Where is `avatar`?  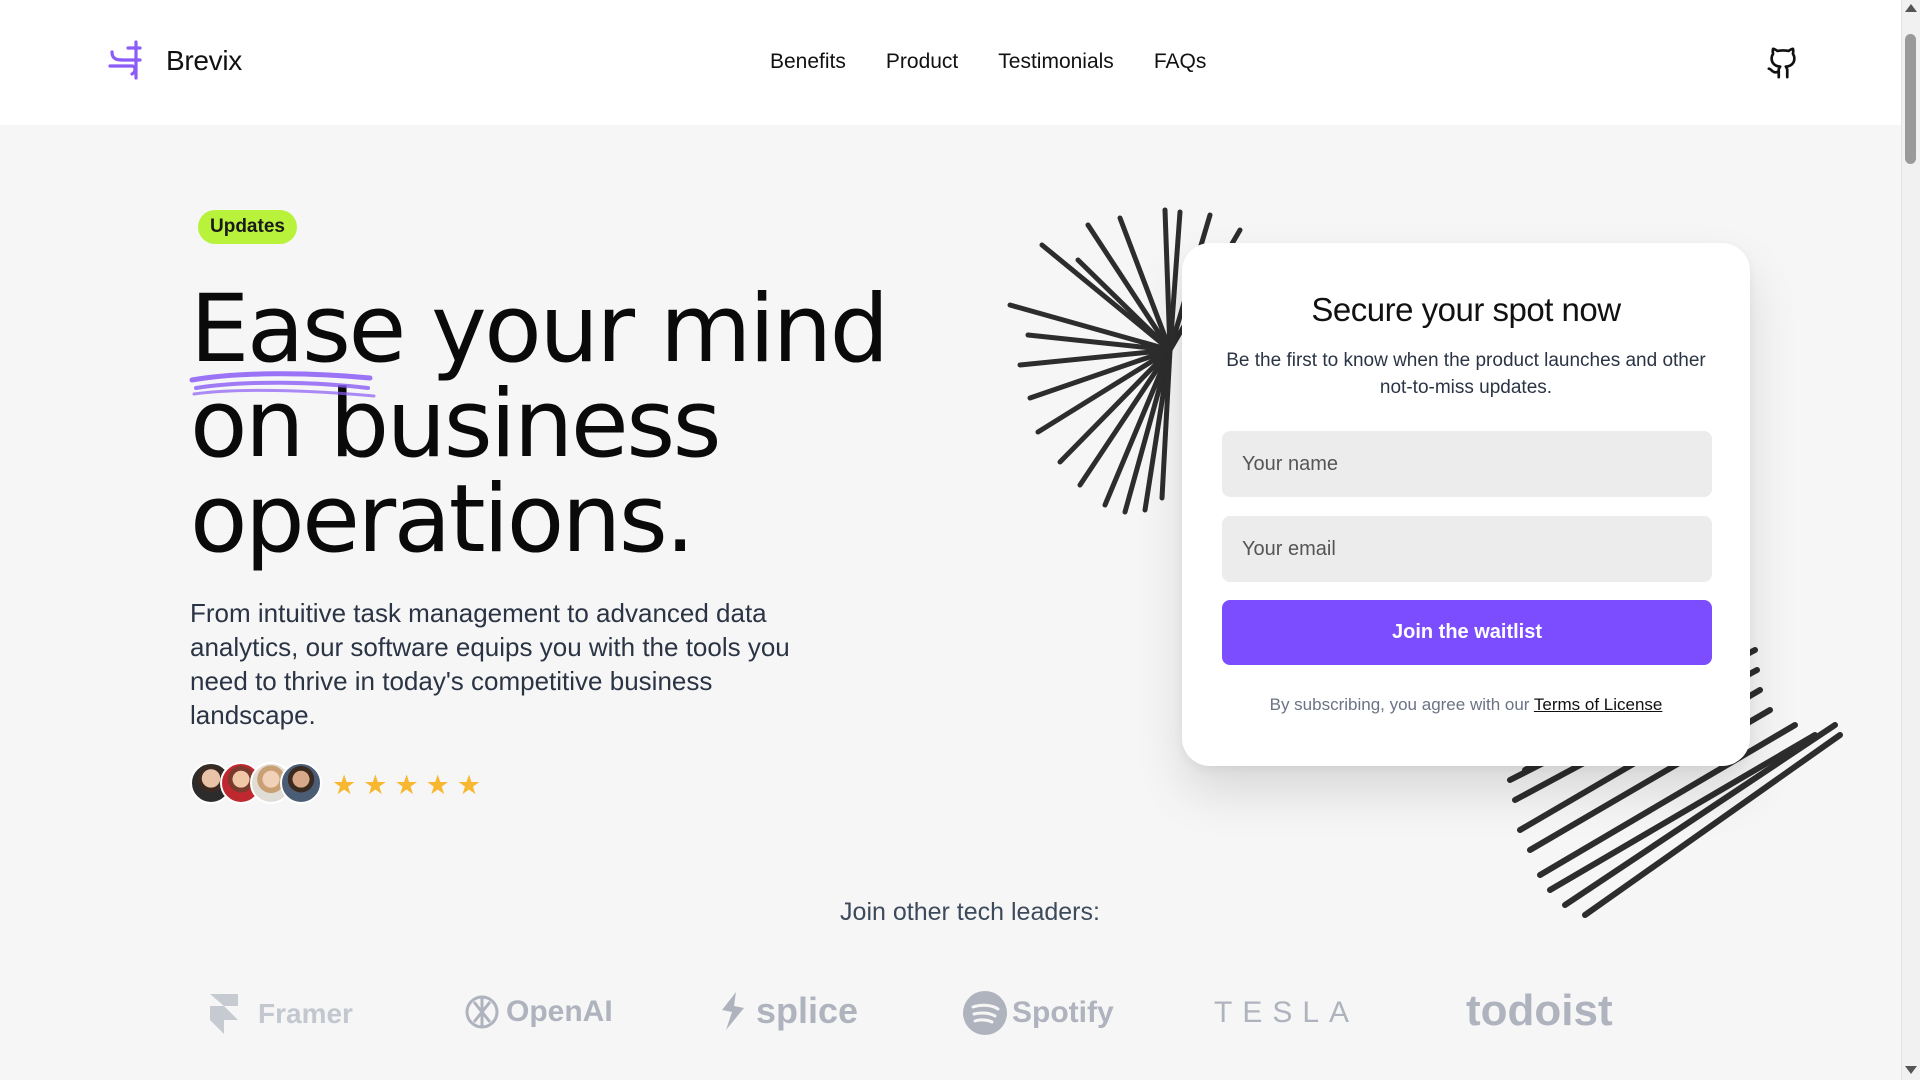
avatar is located at coordinates (301, 783).